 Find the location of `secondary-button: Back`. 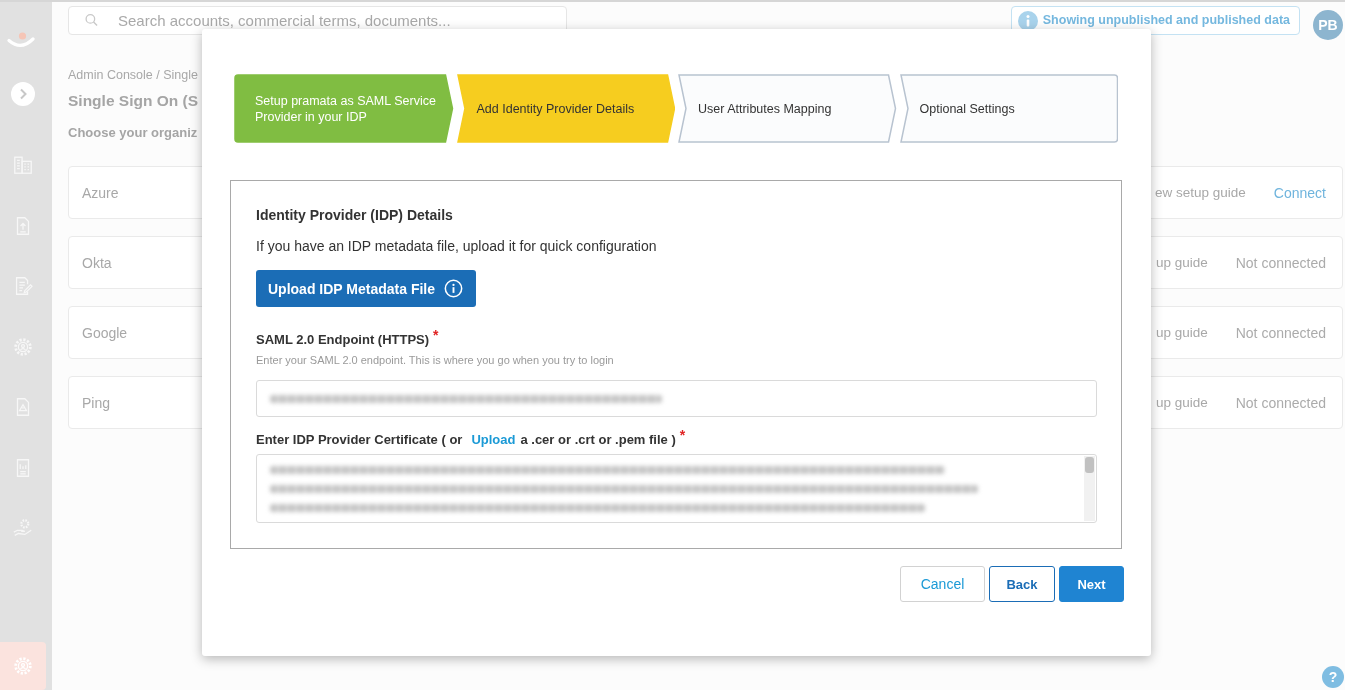

secondary-button: Back is located at coordinates (1022, 584).